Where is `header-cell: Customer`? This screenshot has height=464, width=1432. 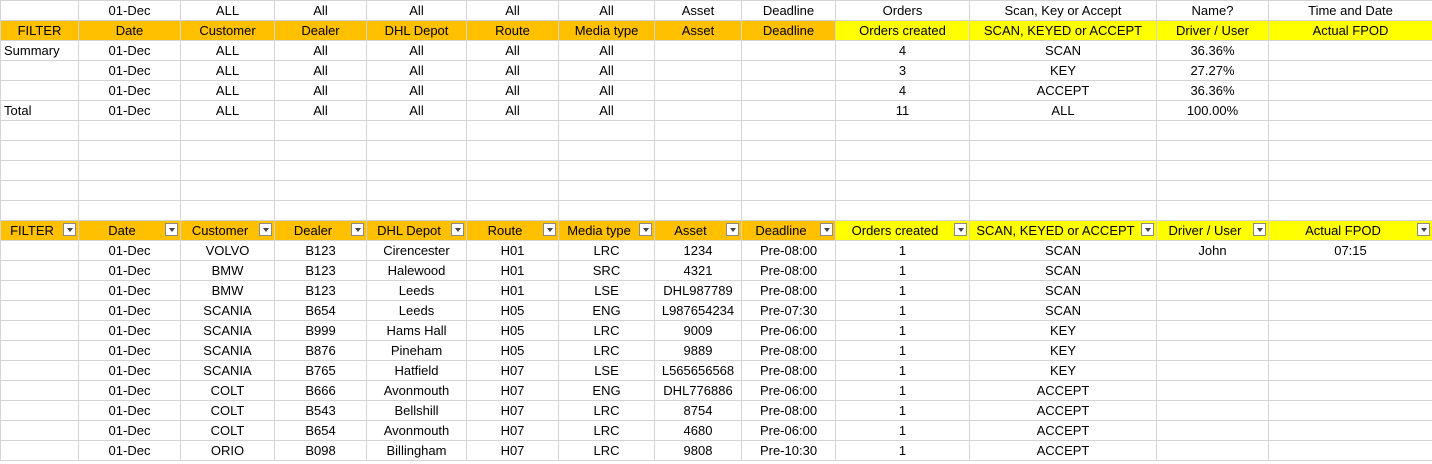 header-cell: Customer is located at coordinates (227, 30).